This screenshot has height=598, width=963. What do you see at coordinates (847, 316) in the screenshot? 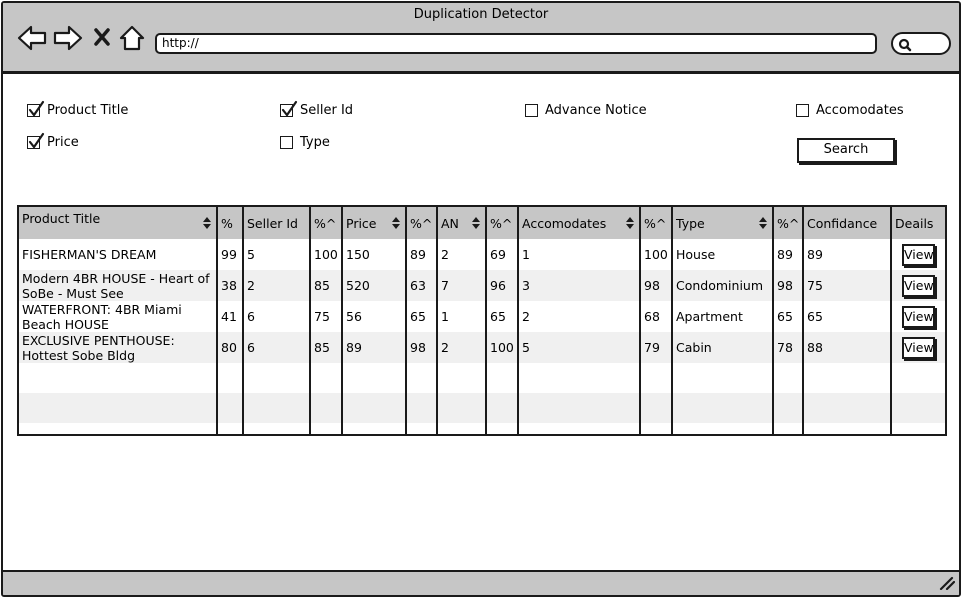
I see `cell-confidance: 65` at bounding box center [847, 316].